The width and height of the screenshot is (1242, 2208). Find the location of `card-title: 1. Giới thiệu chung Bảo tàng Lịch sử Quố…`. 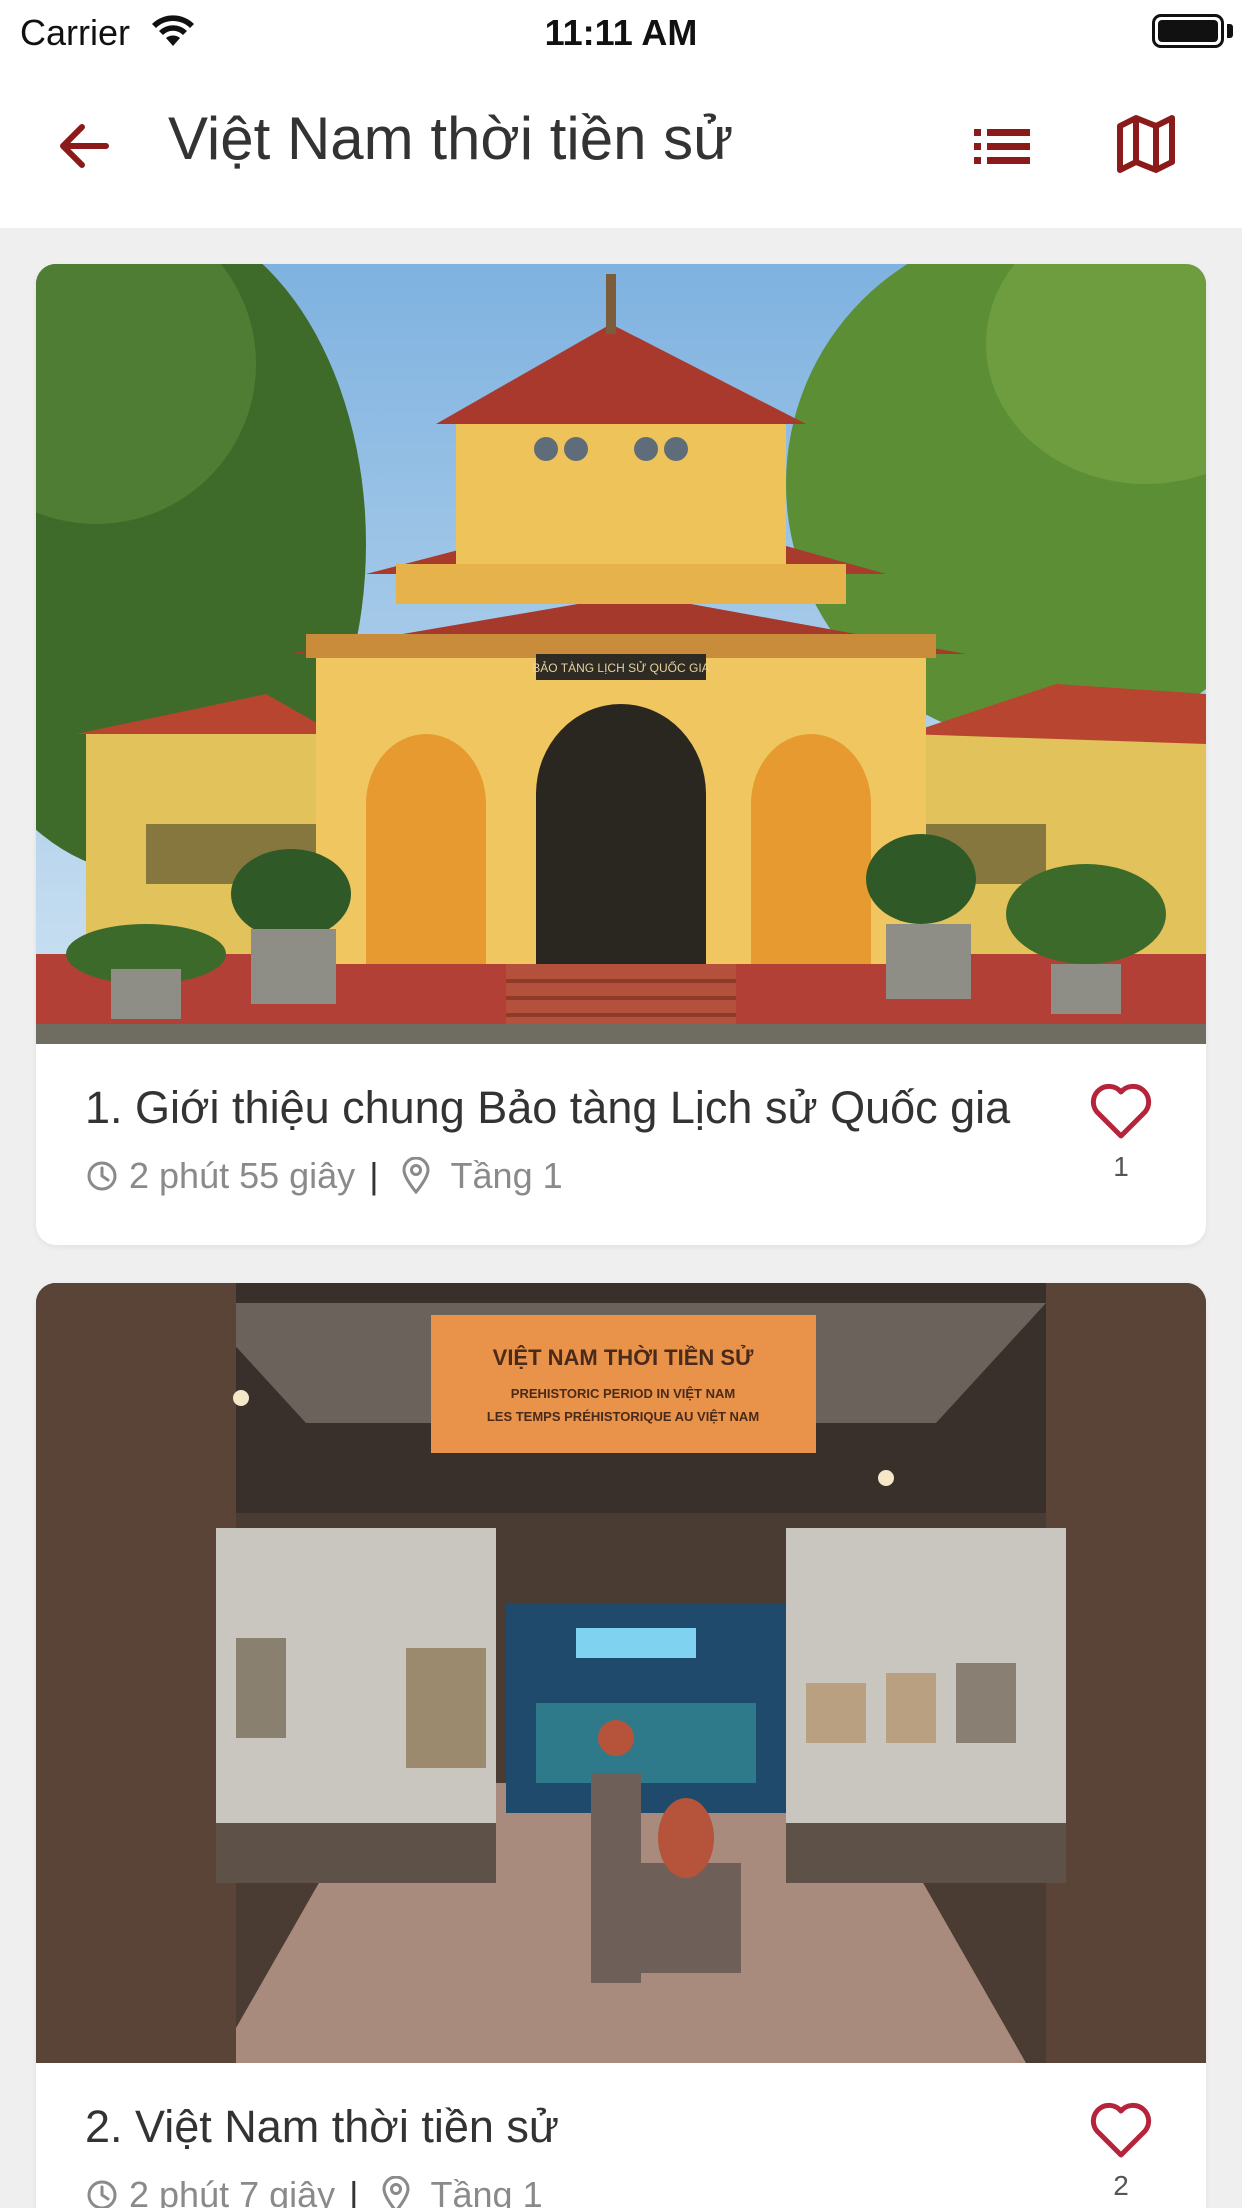

card-title: 1. Giới thiệu chung Bảo tàng Lịch sử Quố… is located at coordinates (548, 1107).